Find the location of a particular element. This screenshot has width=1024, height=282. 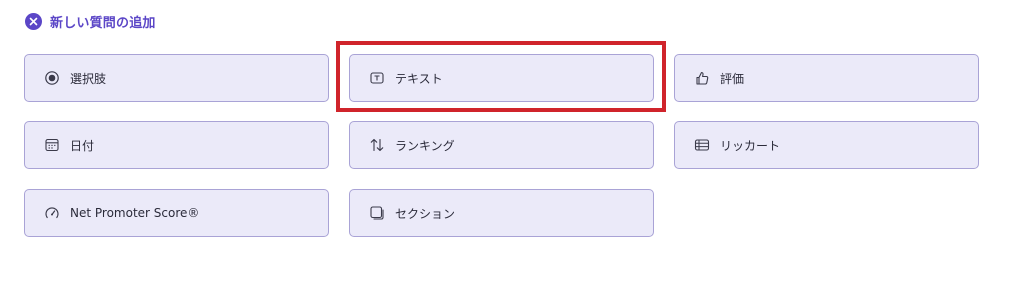

gauge-icon is located at coordinates (52, 213).